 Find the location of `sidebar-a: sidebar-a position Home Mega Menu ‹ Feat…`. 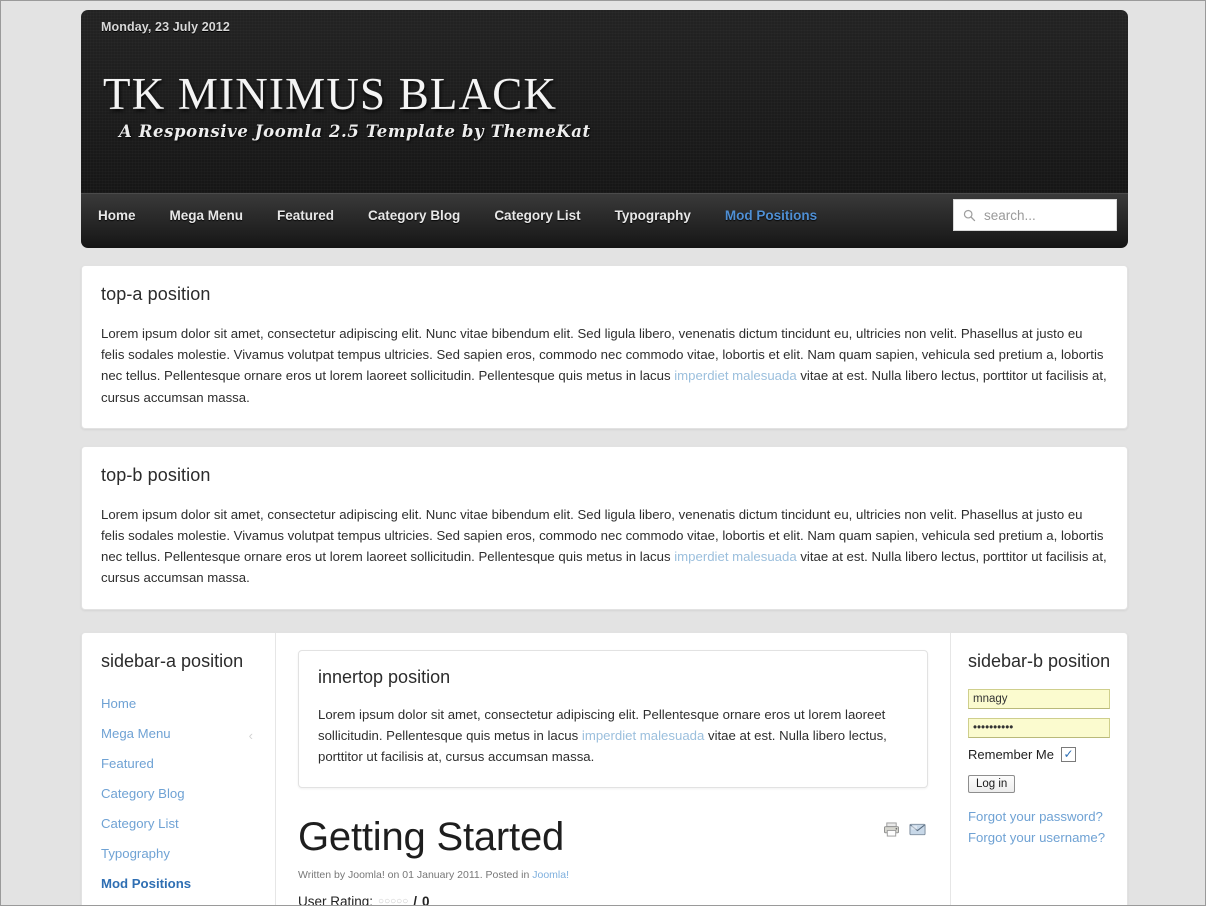

sidebar-a: sidebar-a position Home Mega Menu ‹ Feat… is located at coordinates (179, 768).